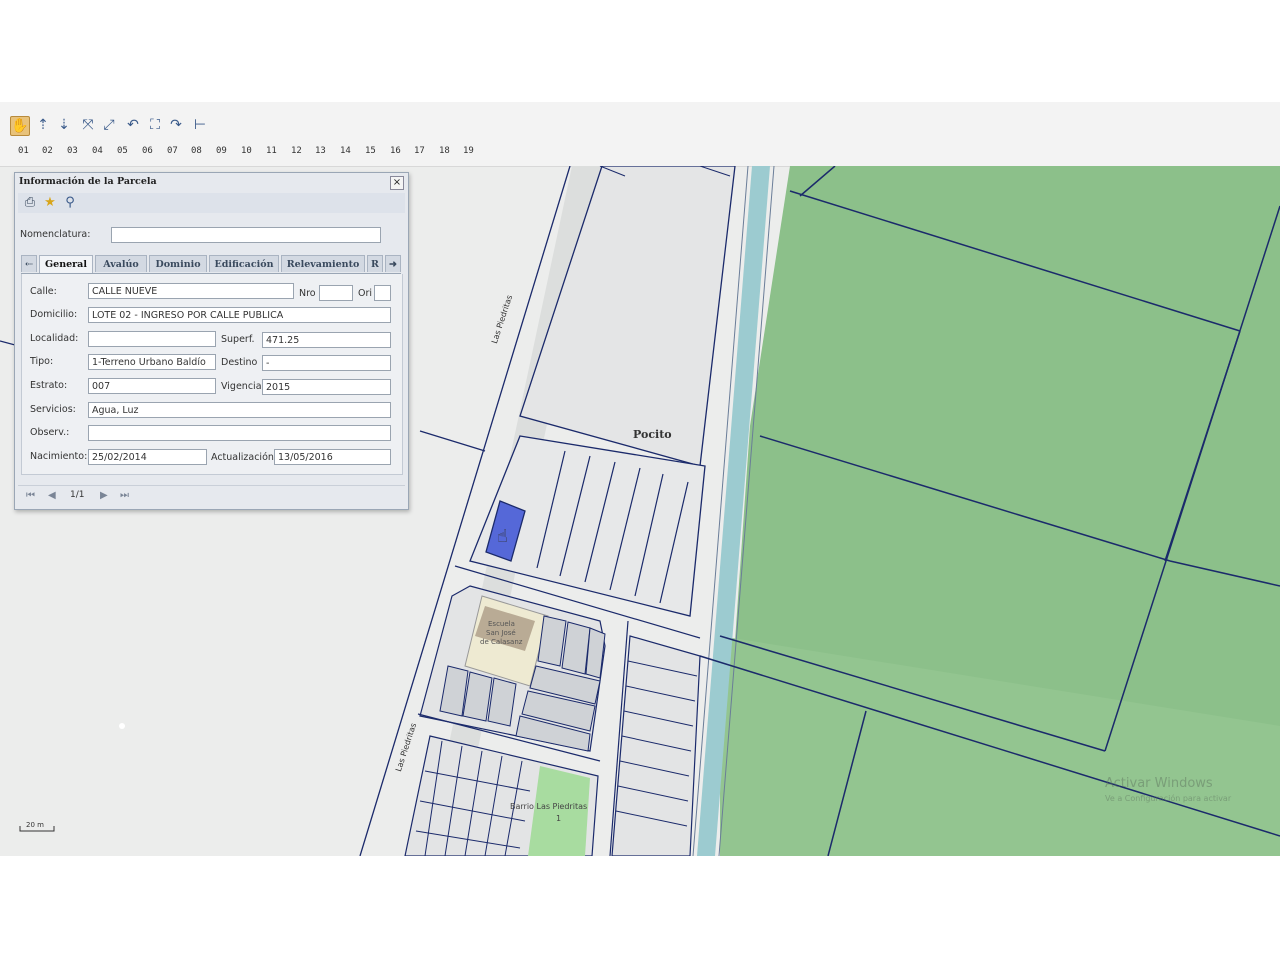  Describe the element at coordinates (627, 316) in the screenshot. I see `block-north` at that location.